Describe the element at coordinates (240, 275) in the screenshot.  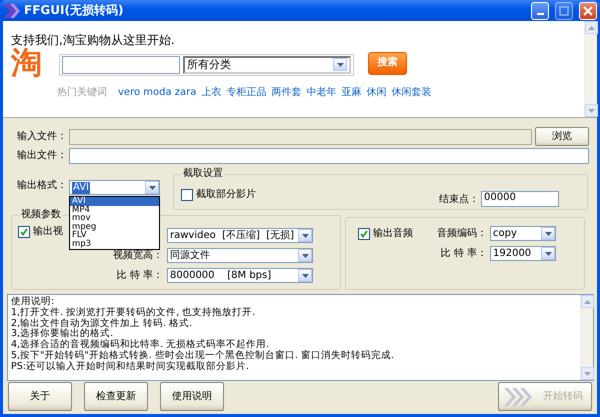
I see `select-field: 8000000 [8M bps]` at that location.